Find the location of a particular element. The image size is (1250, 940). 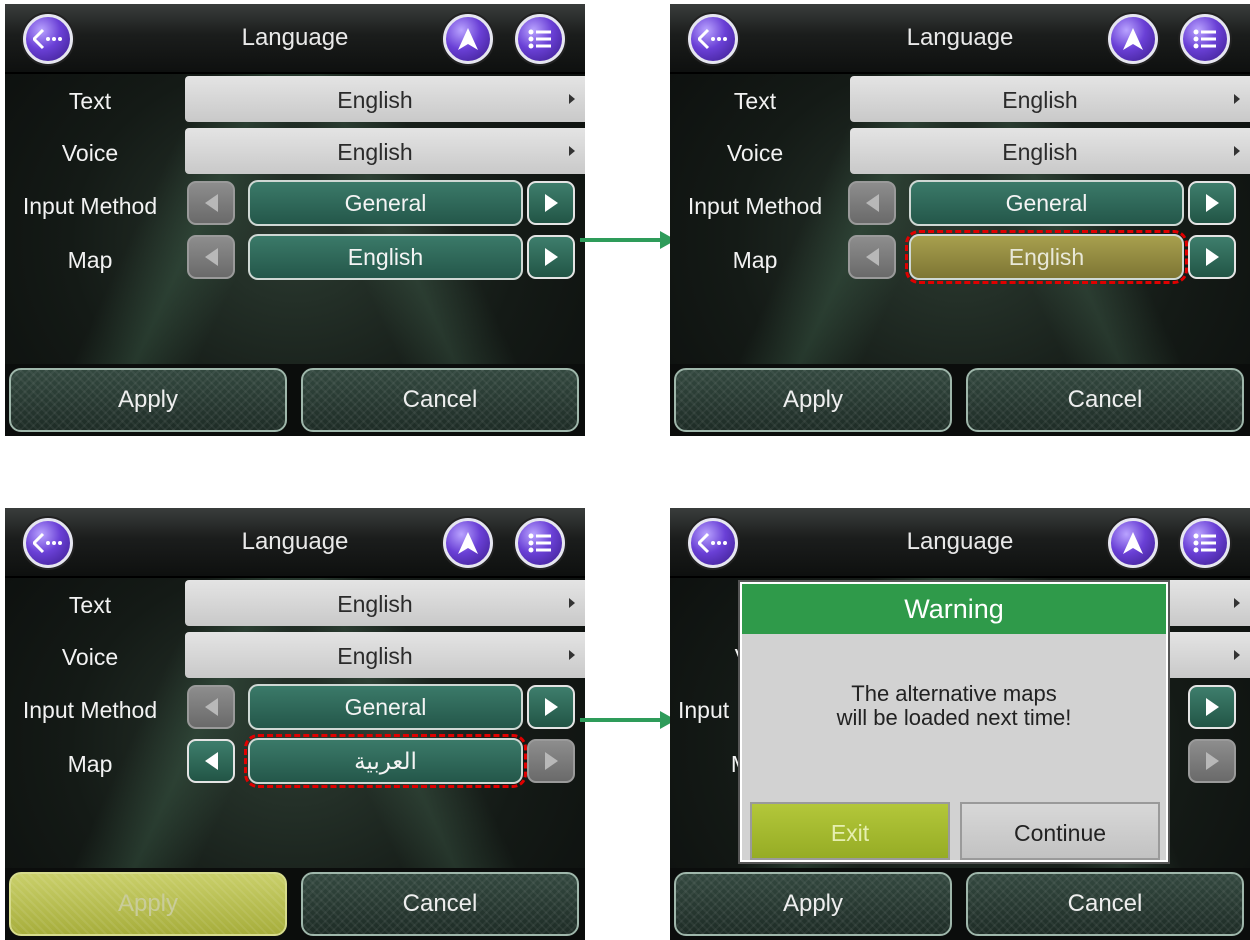

map-language-value: English is located at coordinates (385, 257).